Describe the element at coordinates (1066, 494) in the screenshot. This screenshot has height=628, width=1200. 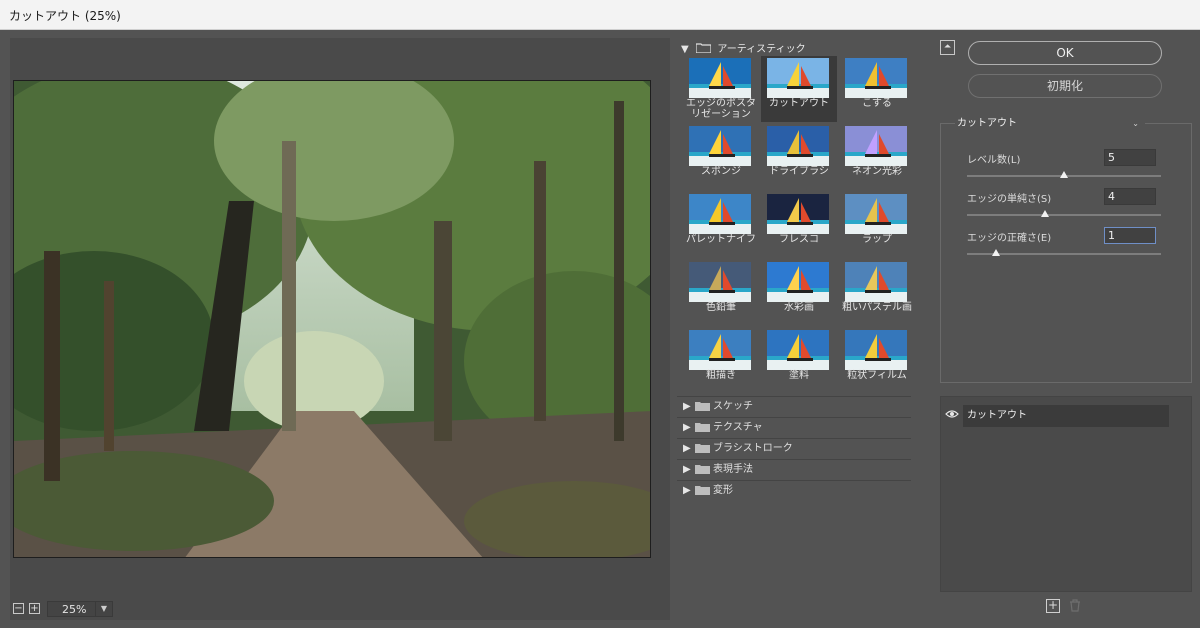
I see `effect-layers-list: カットアウト` at that location.